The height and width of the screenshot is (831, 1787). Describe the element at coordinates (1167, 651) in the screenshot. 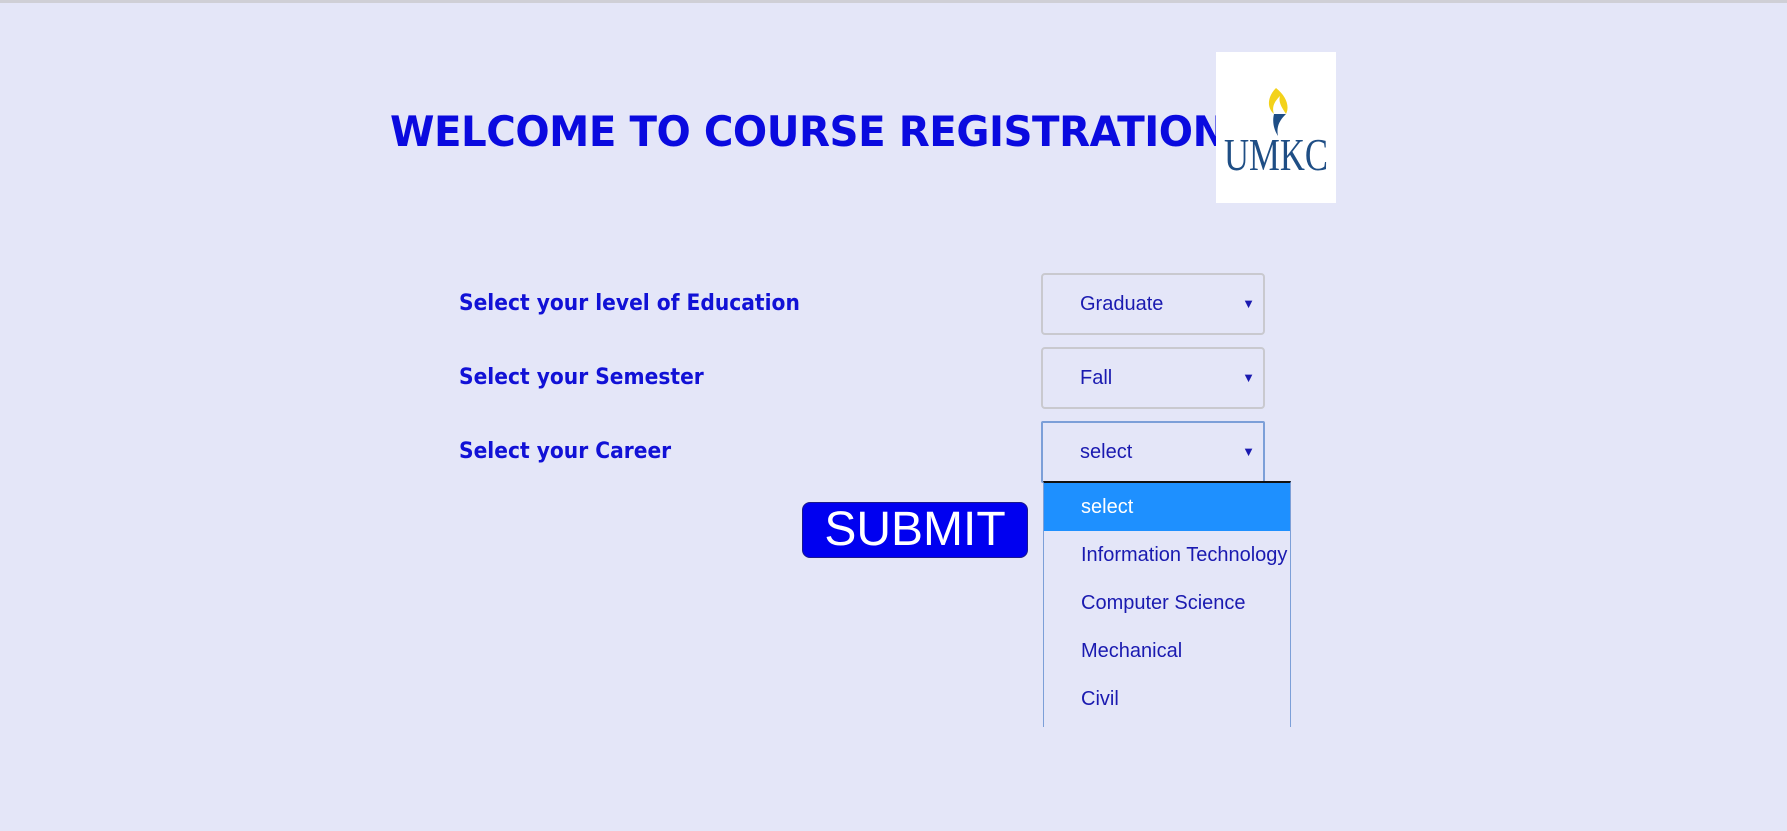

I see `career-option-mechanical: Mechanical` at that location.